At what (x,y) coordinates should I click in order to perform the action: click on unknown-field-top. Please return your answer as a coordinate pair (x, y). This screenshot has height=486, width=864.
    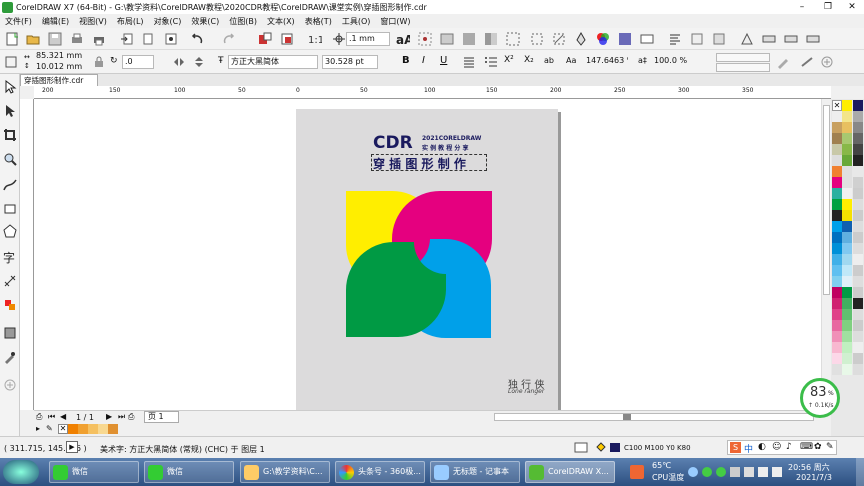
    Looking at the image, I should click on (743, 57).